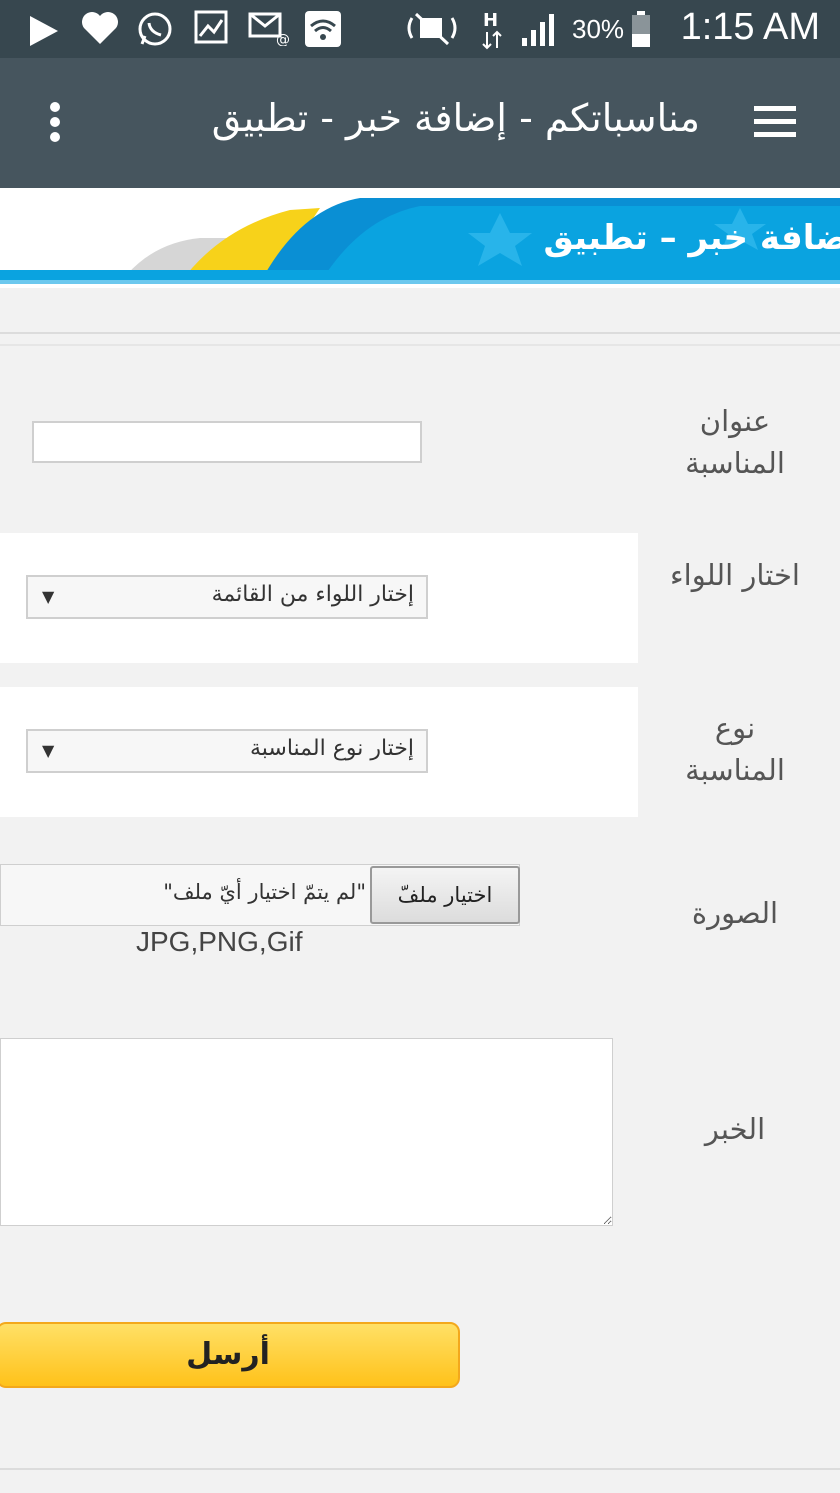 This screenshot has height=1493, width=840. Describe the element at coordinates (455, 118) in the screenshot. I see `page-title: مناسباتكم - إضافة خبر - تطبيق` at that location.